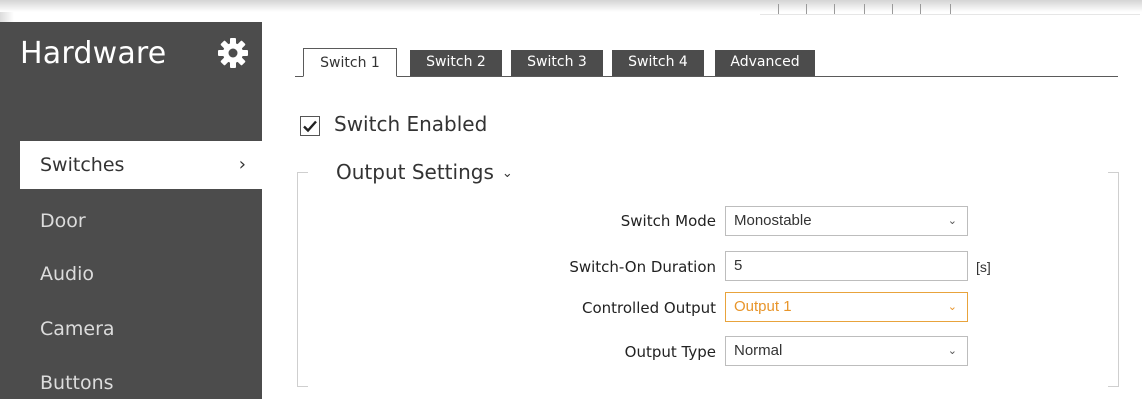 This screenshot has height=407, width=1142. What do you see at coordinates (141, 383) in the screenshot?
I see `sidebar-item-buttons: Buttons` at bounding box center [141, 383].